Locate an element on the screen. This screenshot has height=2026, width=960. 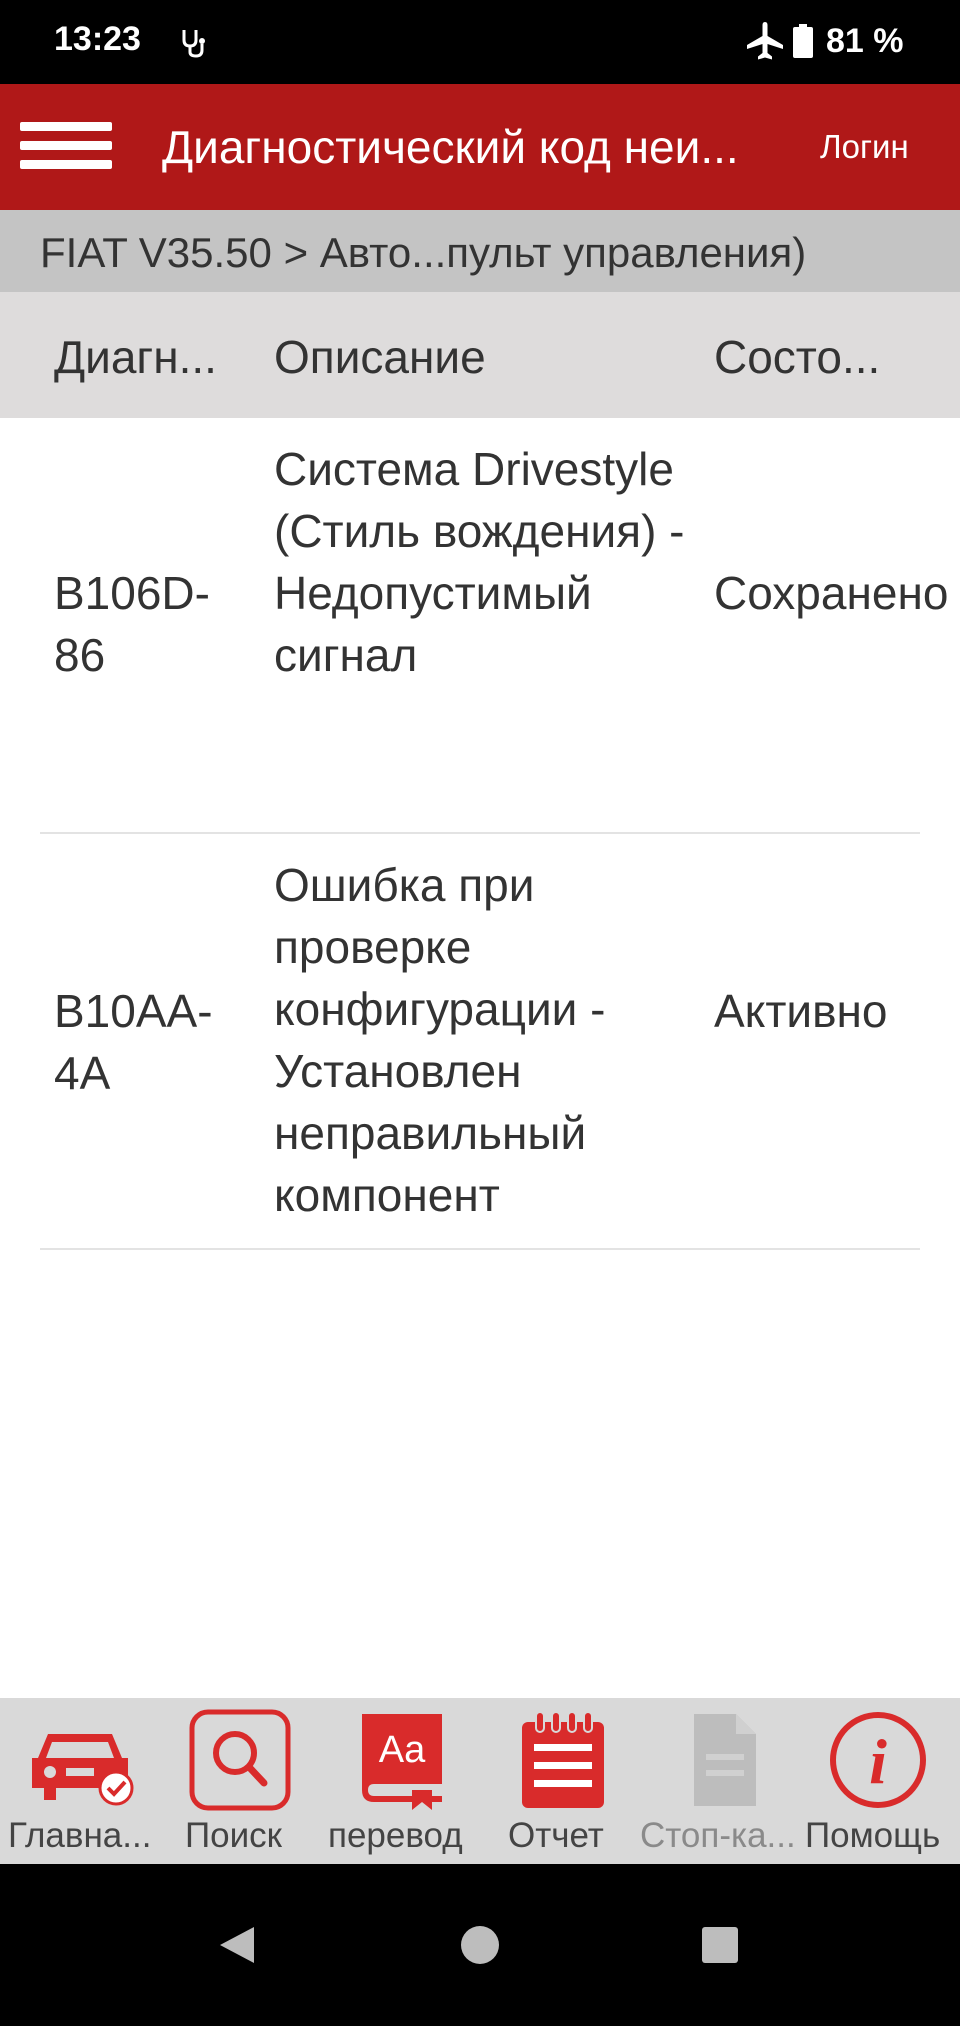
battery-percent: 81 % is located at coordinates (865, 41).